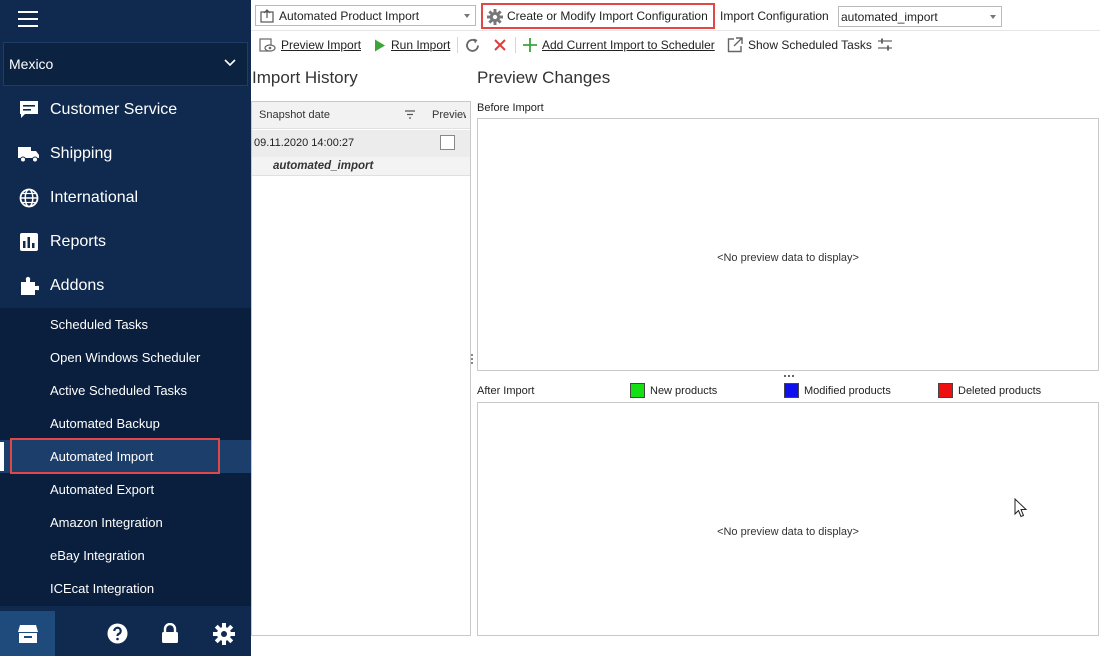 The width and height of the screenshot is (1100, 656). Describe the element at coordinates (1000, 390) in the screenshot. I see `legend-label: Deleted products` at that location.